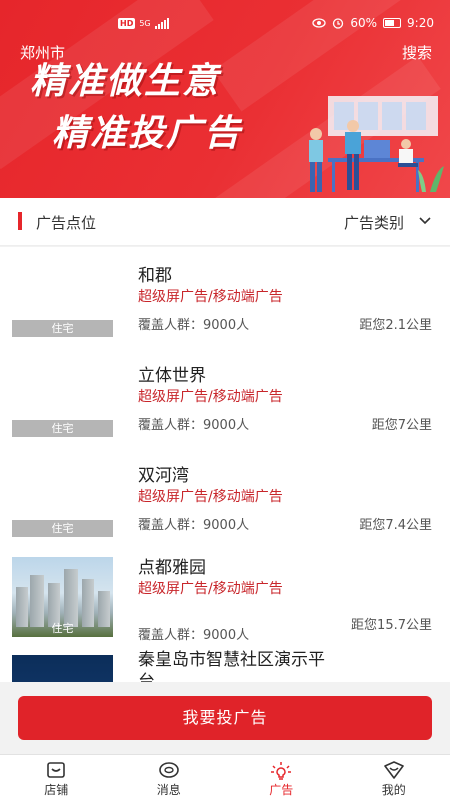 This screenshot has height=800, width=450. I want to click on list-item: 住宅 立体世界 超级屏广告/移动端广告 覆盖人群：9000人 距您7公里, so click(225, 397).